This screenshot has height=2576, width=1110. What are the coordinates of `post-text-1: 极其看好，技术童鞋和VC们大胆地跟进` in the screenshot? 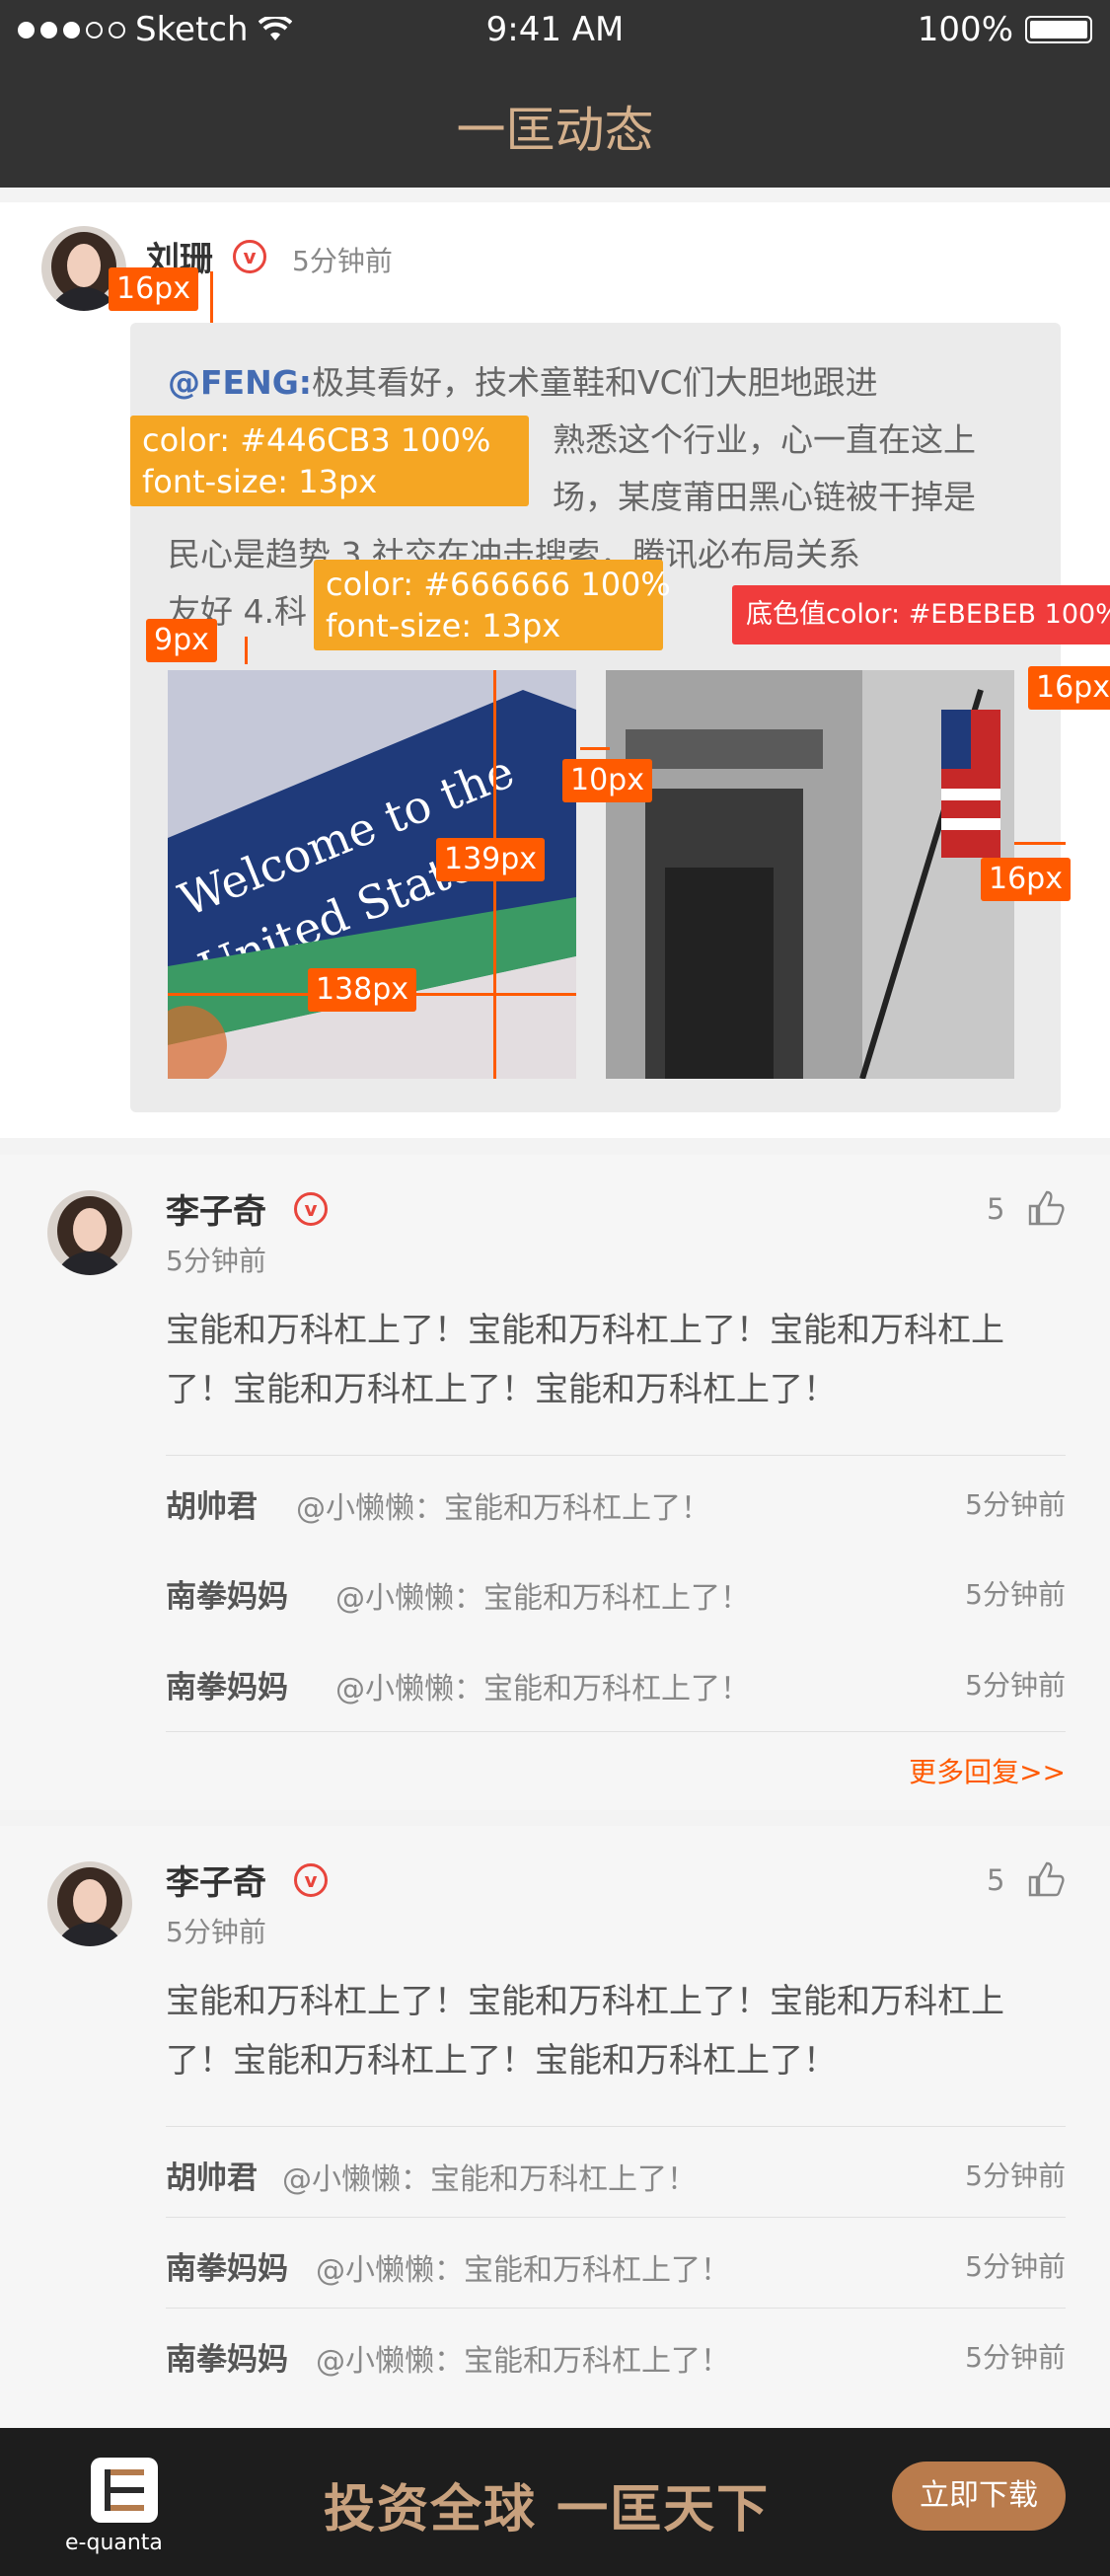 It's located at (595, 382).